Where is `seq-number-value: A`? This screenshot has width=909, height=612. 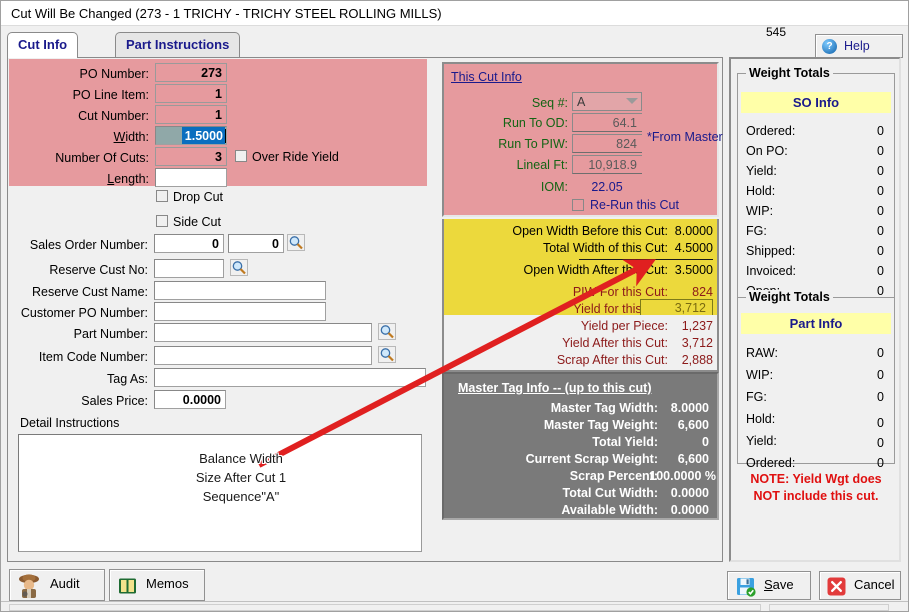
seq-number-value: A is located at coordinates (581, 102).